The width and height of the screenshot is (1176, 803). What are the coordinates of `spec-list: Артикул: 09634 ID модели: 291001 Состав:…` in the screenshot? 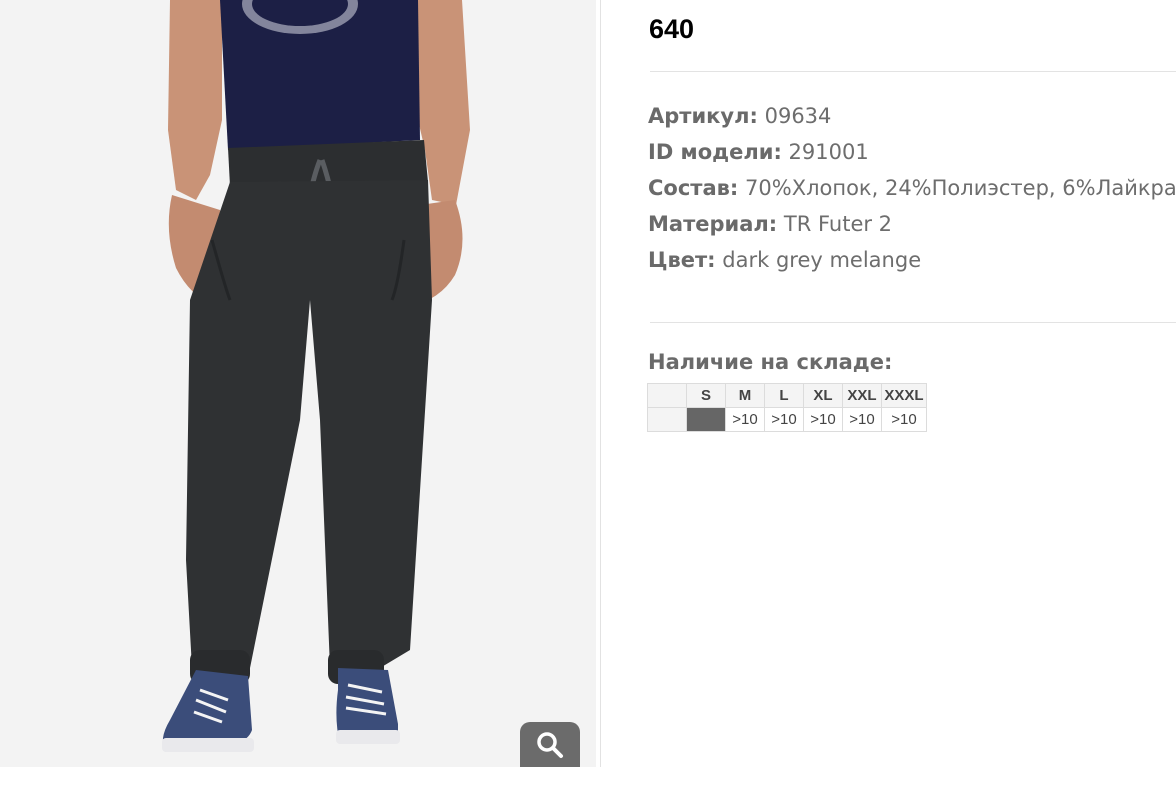 It's located at (912, 190).